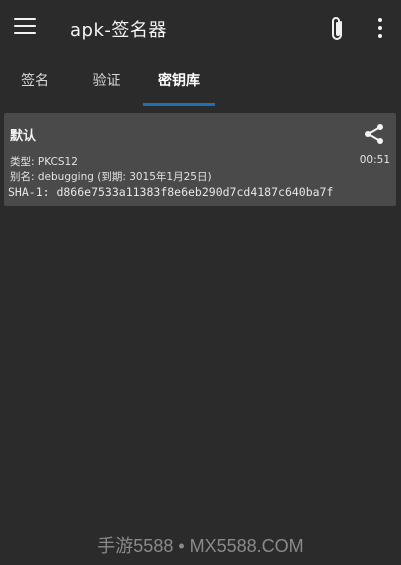 This screenshot has height=565, width=401. Describe the element at coordinates (118, 30) in the screenshot. I see `app-title: apk-签名器` at that location.